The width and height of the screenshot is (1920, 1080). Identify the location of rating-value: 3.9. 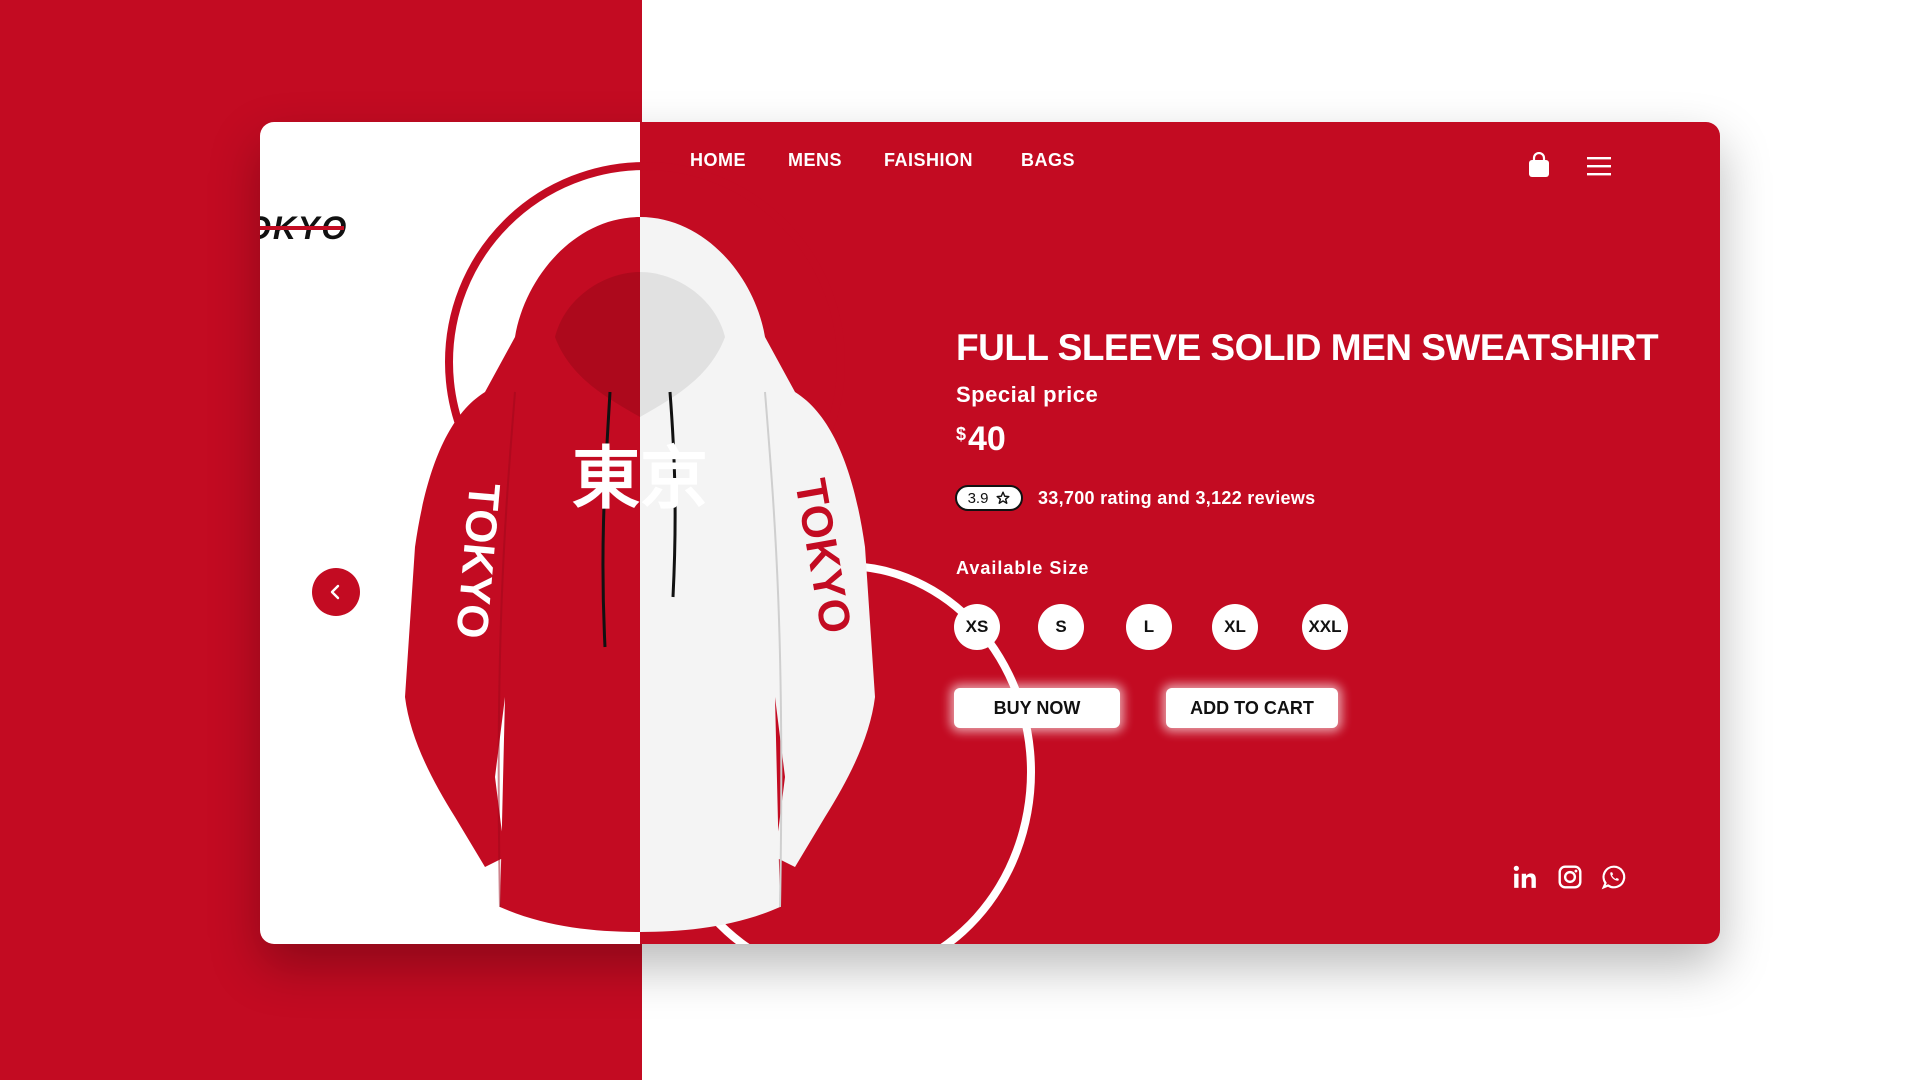
(978, 498).